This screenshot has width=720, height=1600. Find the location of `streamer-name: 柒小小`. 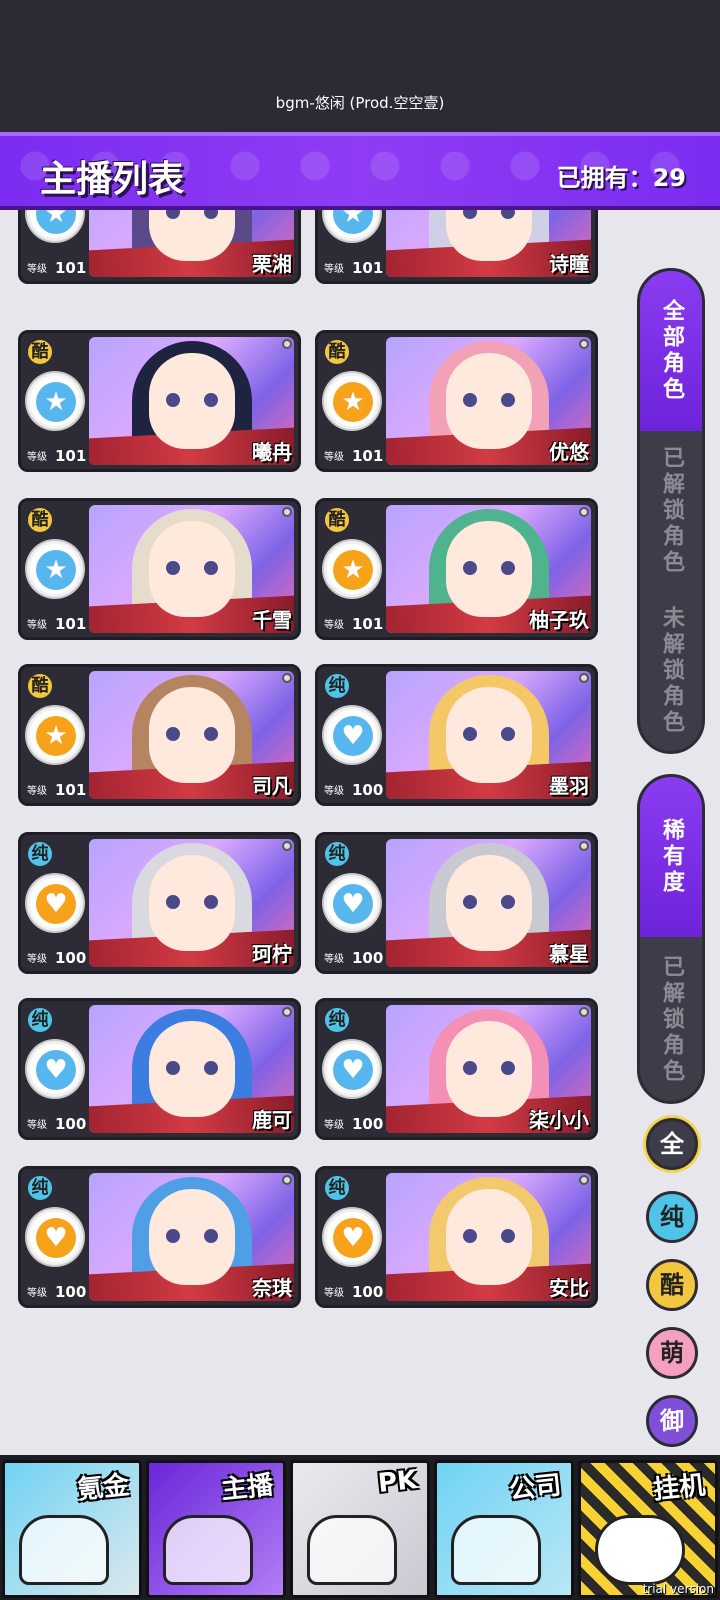

streamer-name: 柒小小 is located at coordinates (559, 1120).